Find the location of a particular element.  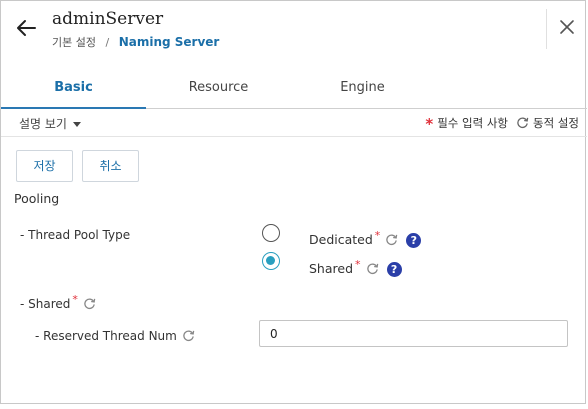

description-toggle: 설명 보기 is located at coordinates (50, 123).